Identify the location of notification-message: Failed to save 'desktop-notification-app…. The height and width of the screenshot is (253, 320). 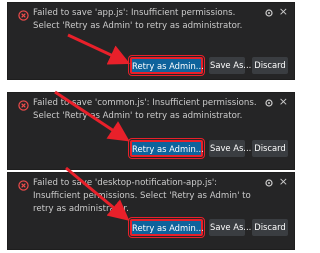
(142, 196).